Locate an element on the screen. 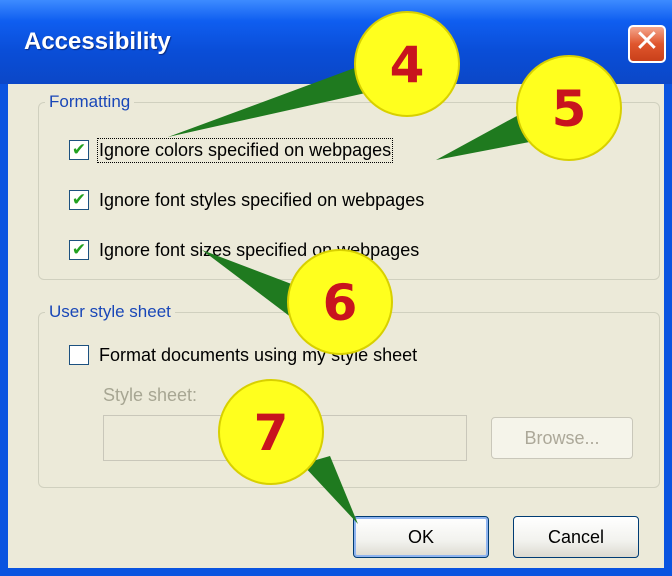  ignore-colors-checkbox: ✔ is located at coordinates (79, 150).